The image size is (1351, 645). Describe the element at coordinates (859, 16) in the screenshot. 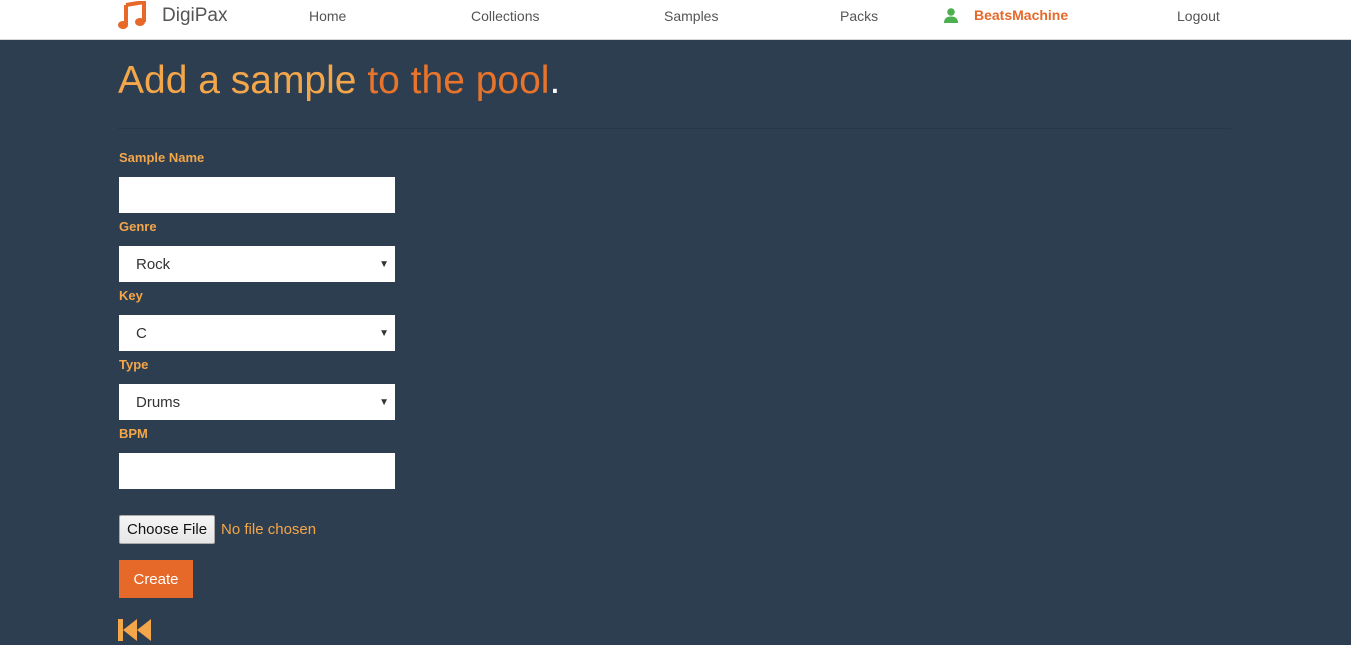

I see `nav-packs: Packs` at that location.